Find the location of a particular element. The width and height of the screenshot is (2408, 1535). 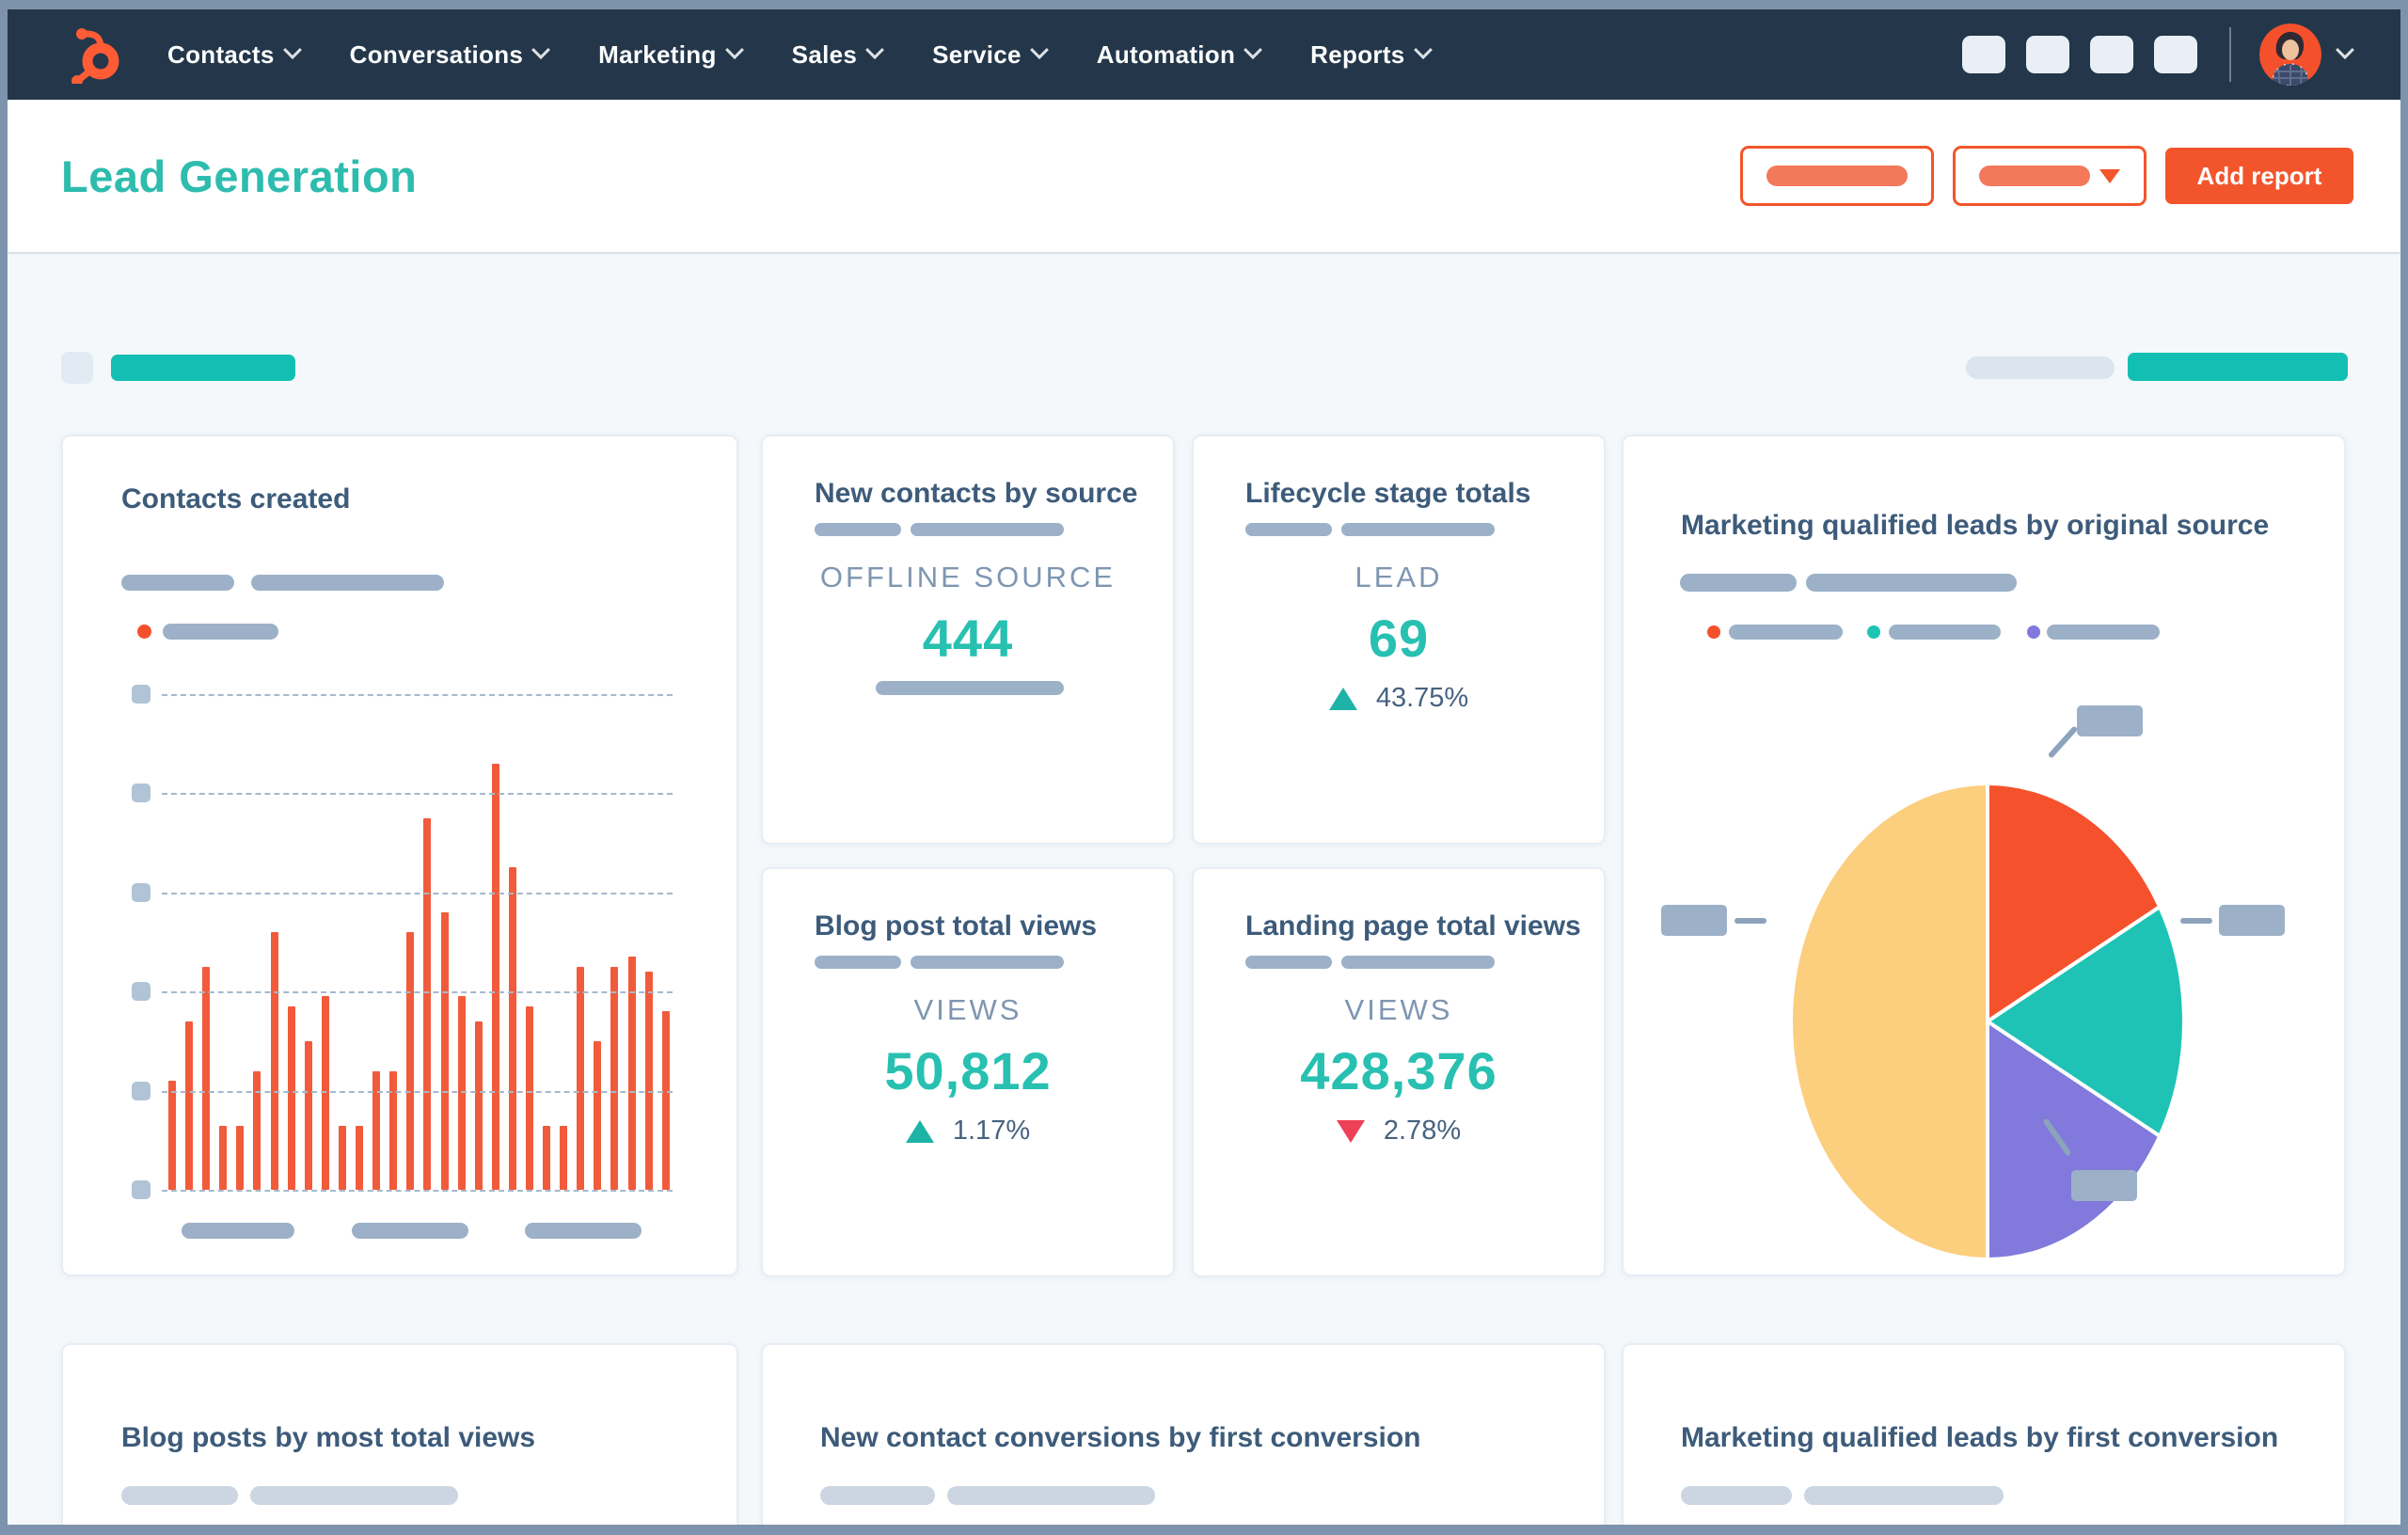

nav-item-sales: Sales is located at coordinates (838, 55).